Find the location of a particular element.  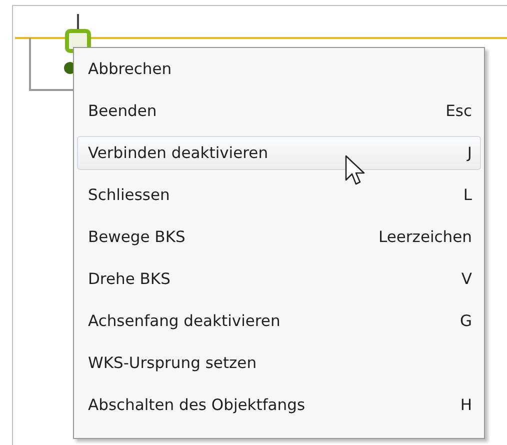

menu-item-label: Drehe BKS is located at coordinates (129, 279).